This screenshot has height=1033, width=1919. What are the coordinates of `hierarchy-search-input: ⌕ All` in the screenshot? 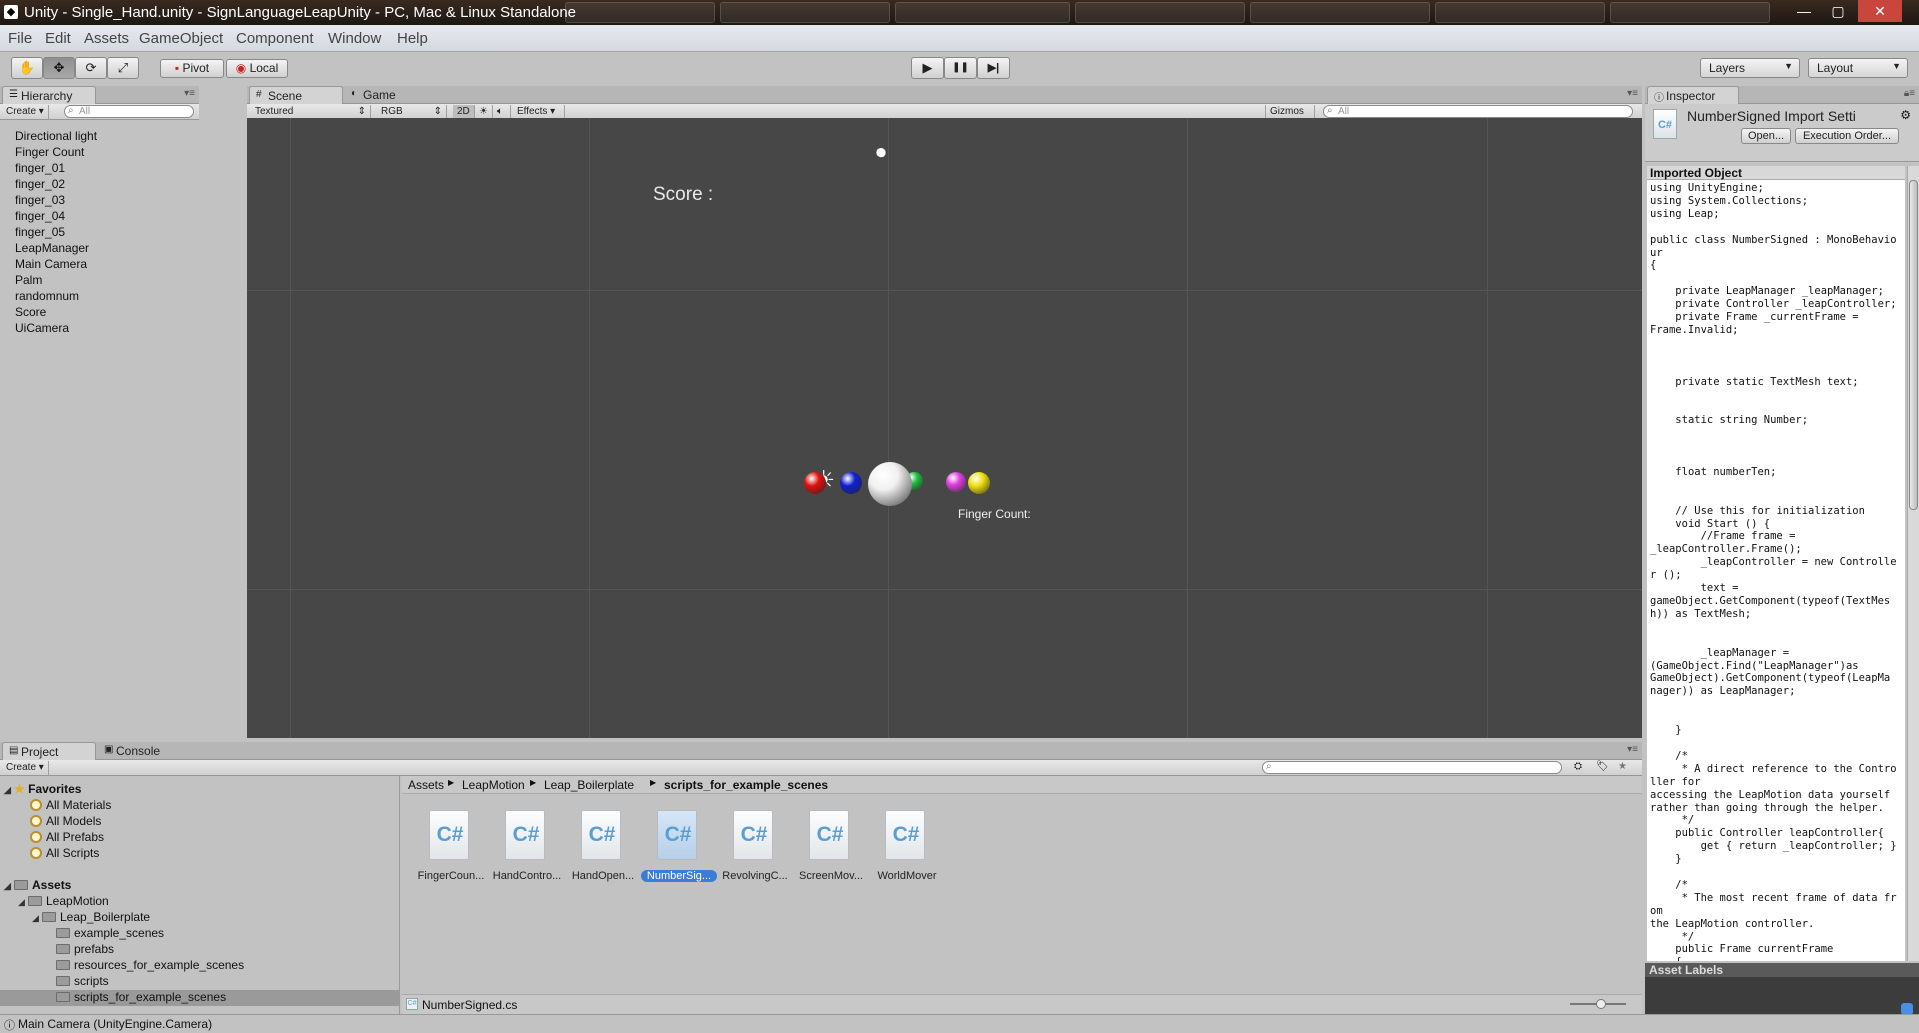 It's located at (129, 111).